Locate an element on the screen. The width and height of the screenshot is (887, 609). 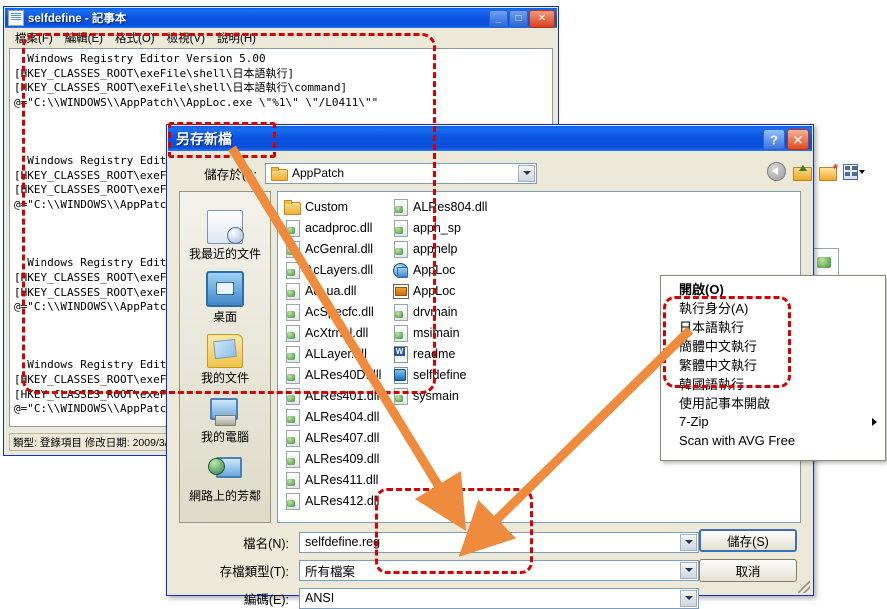
file-item: AcLayers.dll is located at coordinates (336, 269).